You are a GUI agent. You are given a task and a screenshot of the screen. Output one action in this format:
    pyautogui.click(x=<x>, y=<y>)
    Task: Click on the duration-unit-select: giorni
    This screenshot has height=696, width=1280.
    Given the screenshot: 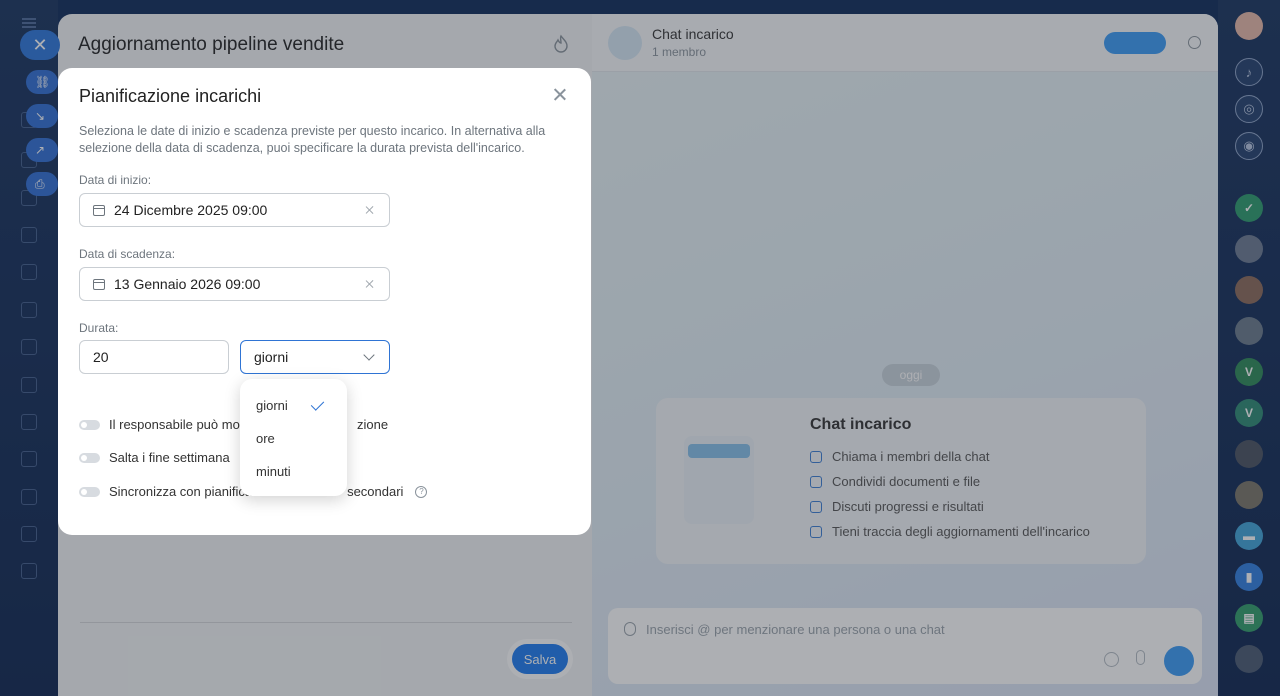 What is the action you would take?
    pyautogui.click(x=315, y=357)
    